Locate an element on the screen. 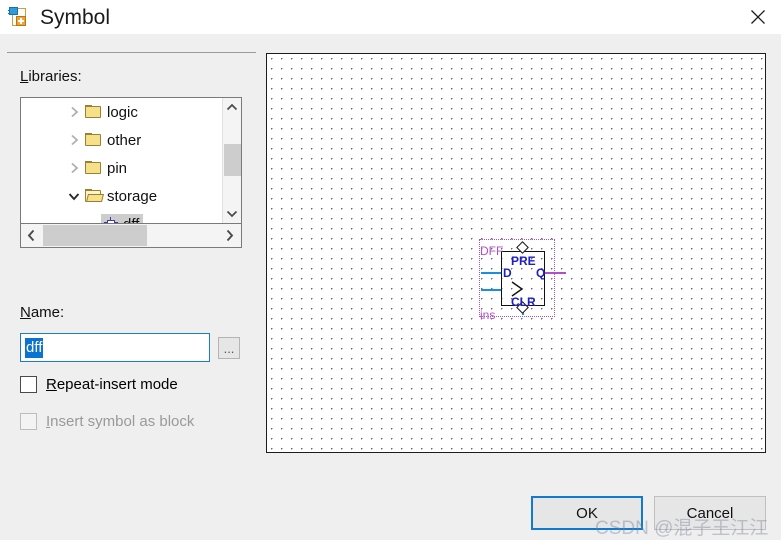 This screenshot has width=781, height=540. dff-symbol-graphic: DFF ins PRE CLR D Q is located at coordinates (522, 282).